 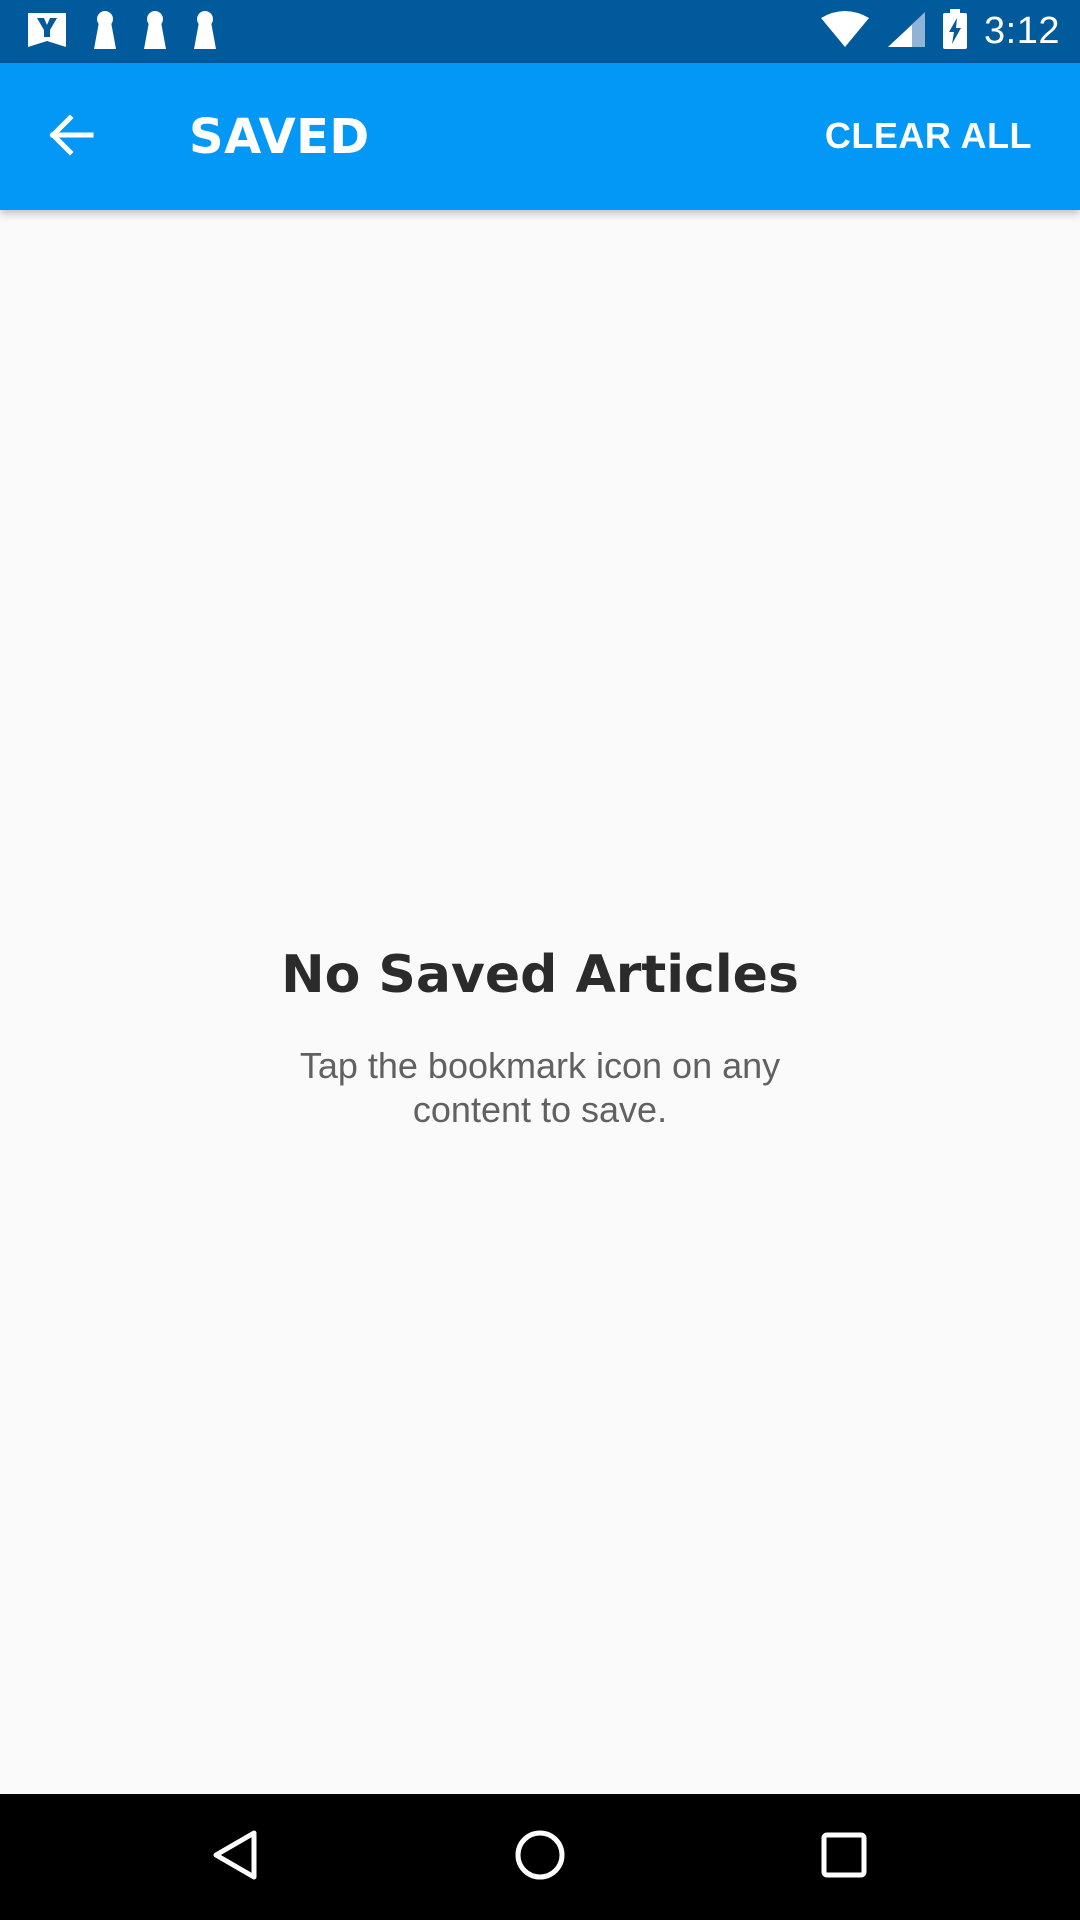 I want to click on empty-state-title: No Saved Articles, so click(x=540, y=975).